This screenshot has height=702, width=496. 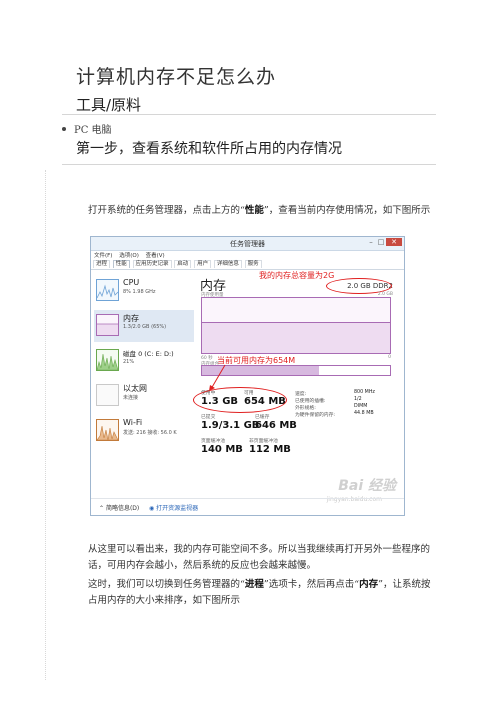 I want to click on annotation-total-text: 我的内存总容量为2G, so click(x=297, y=275).